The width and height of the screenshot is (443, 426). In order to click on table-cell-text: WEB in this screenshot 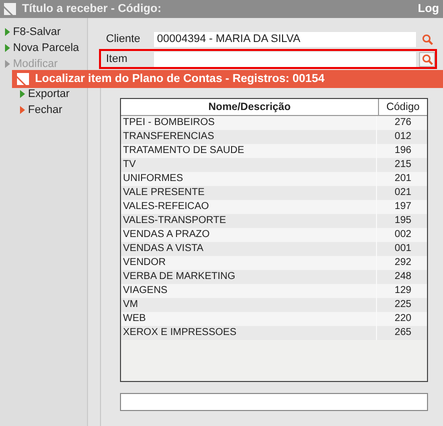, I will do `click(134, 319)`.